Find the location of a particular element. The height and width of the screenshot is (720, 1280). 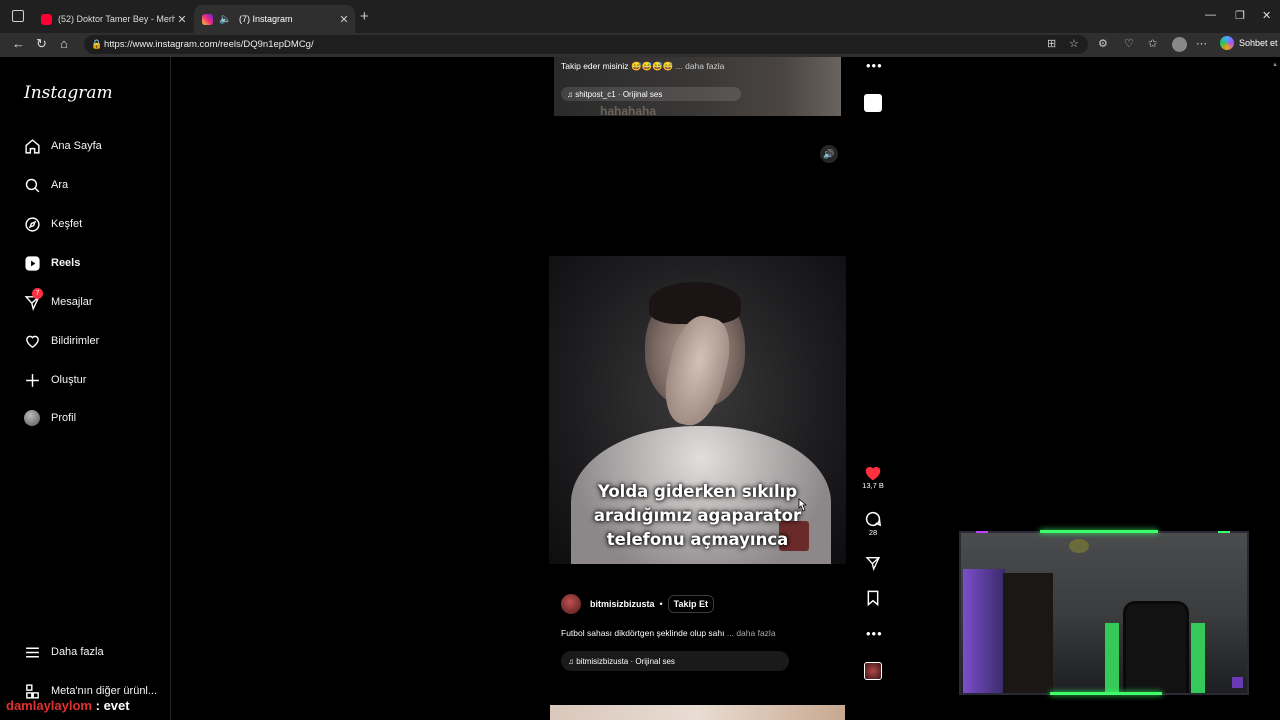

site-info-icon: 🔒 is located at coordinates (96, 44).